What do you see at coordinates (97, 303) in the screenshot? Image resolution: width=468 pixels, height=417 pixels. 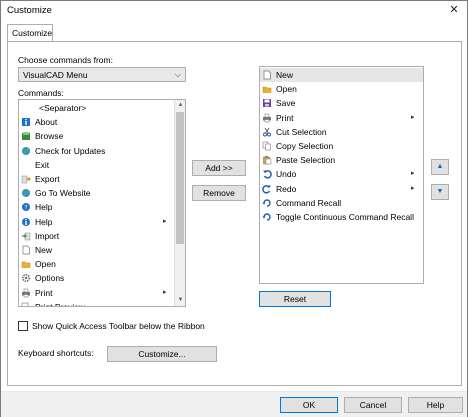 I see `list-item: Print Preview` at bounding box center [97, 303].